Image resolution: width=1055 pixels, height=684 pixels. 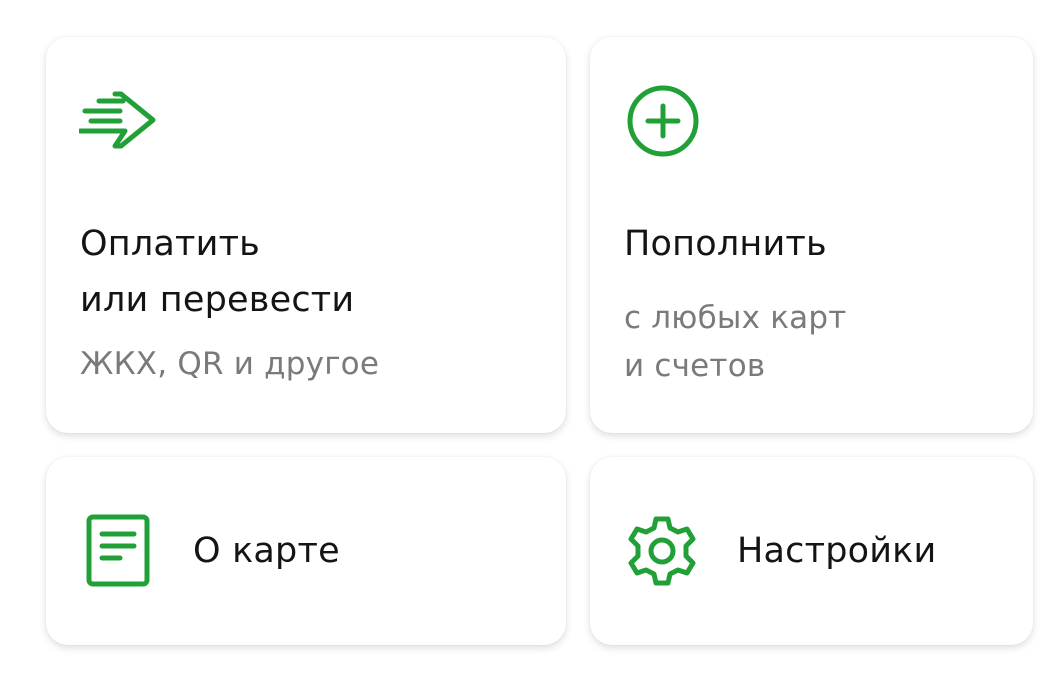 What do you see at coordinates (119, 551) in the screenshot?
I see `document-icon` at bounding box center [119, 551].